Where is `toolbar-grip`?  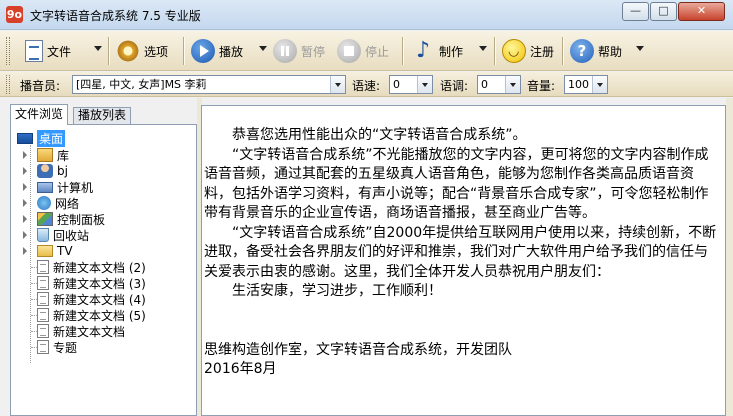
toolbar-grip is located at coordinates (8, 51).